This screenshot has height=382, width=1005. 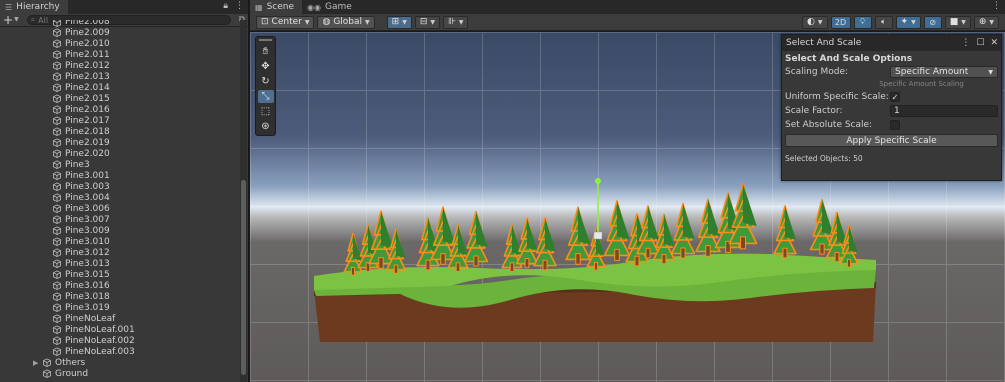 What do you see at coordinates (225, 6) in the screenshot?
I see `lock-icon: 🔒︎` at bounding box center [225, 6].